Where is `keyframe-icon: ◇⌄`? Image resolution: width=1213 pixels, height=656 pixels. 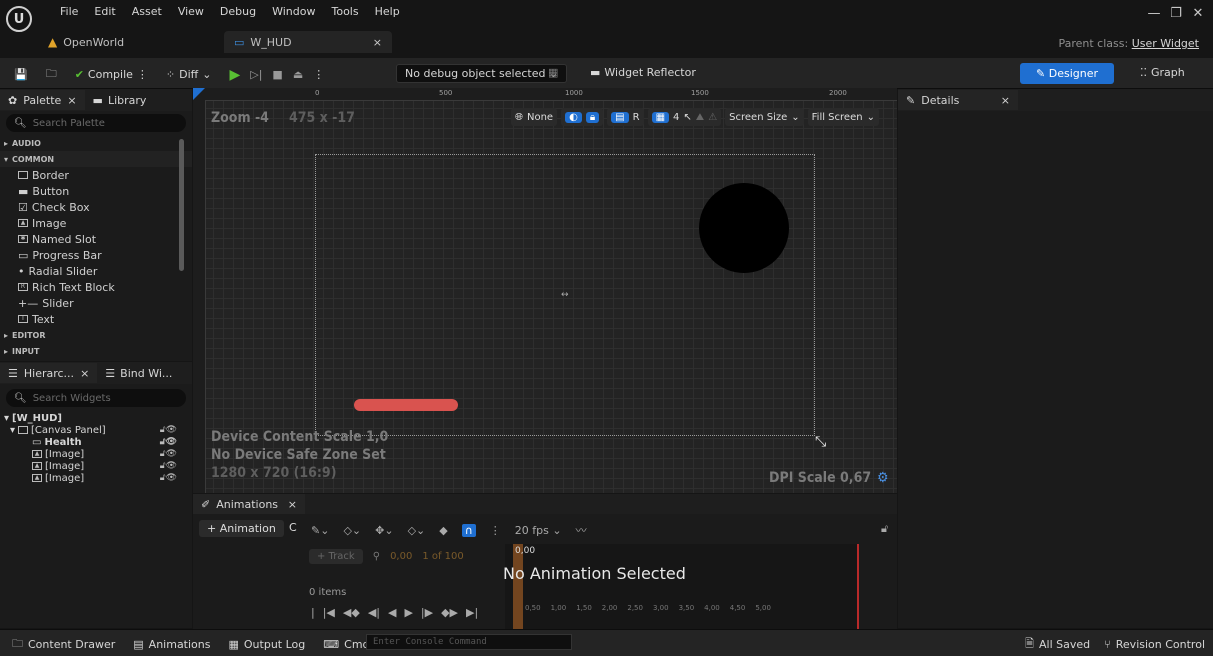
keyframe-icon: ◇⌄ is located at coordinates (417, 530).